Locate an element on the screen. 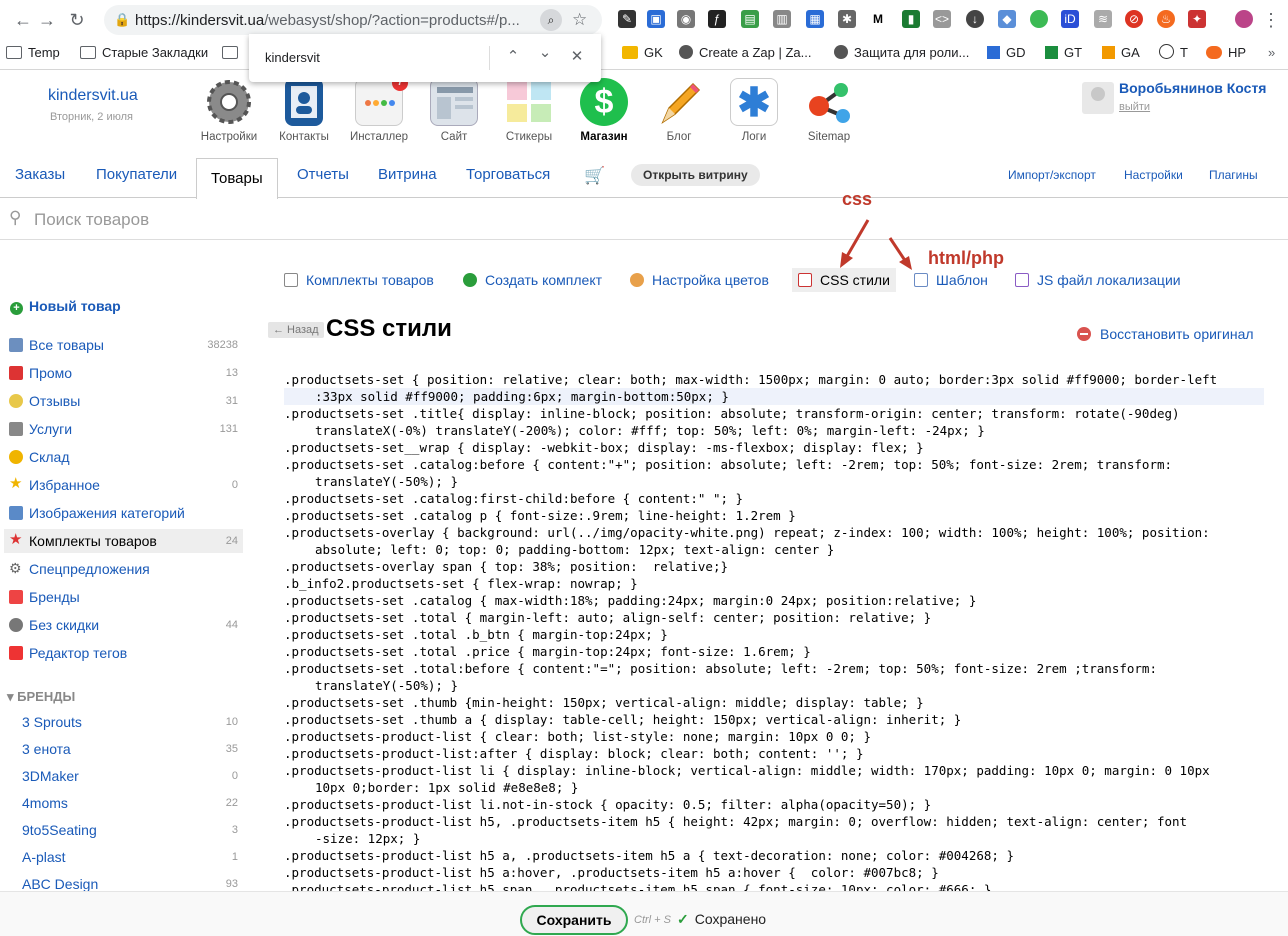  find-prev-icon: ⌃ is located at coordinates (513, 56).